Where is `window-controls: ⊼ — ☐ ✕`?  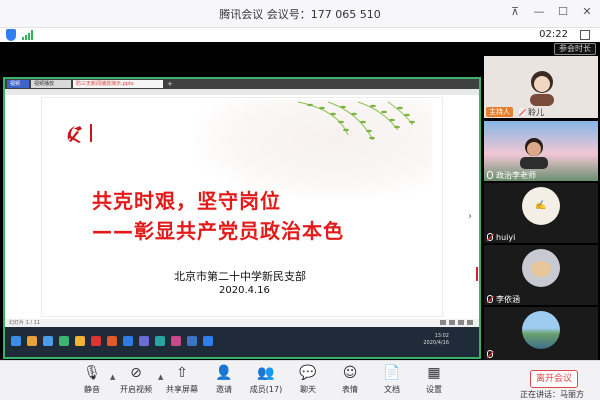
window-controls: ⊼ — ☐ ✕ is located at coordinates (551, 11).